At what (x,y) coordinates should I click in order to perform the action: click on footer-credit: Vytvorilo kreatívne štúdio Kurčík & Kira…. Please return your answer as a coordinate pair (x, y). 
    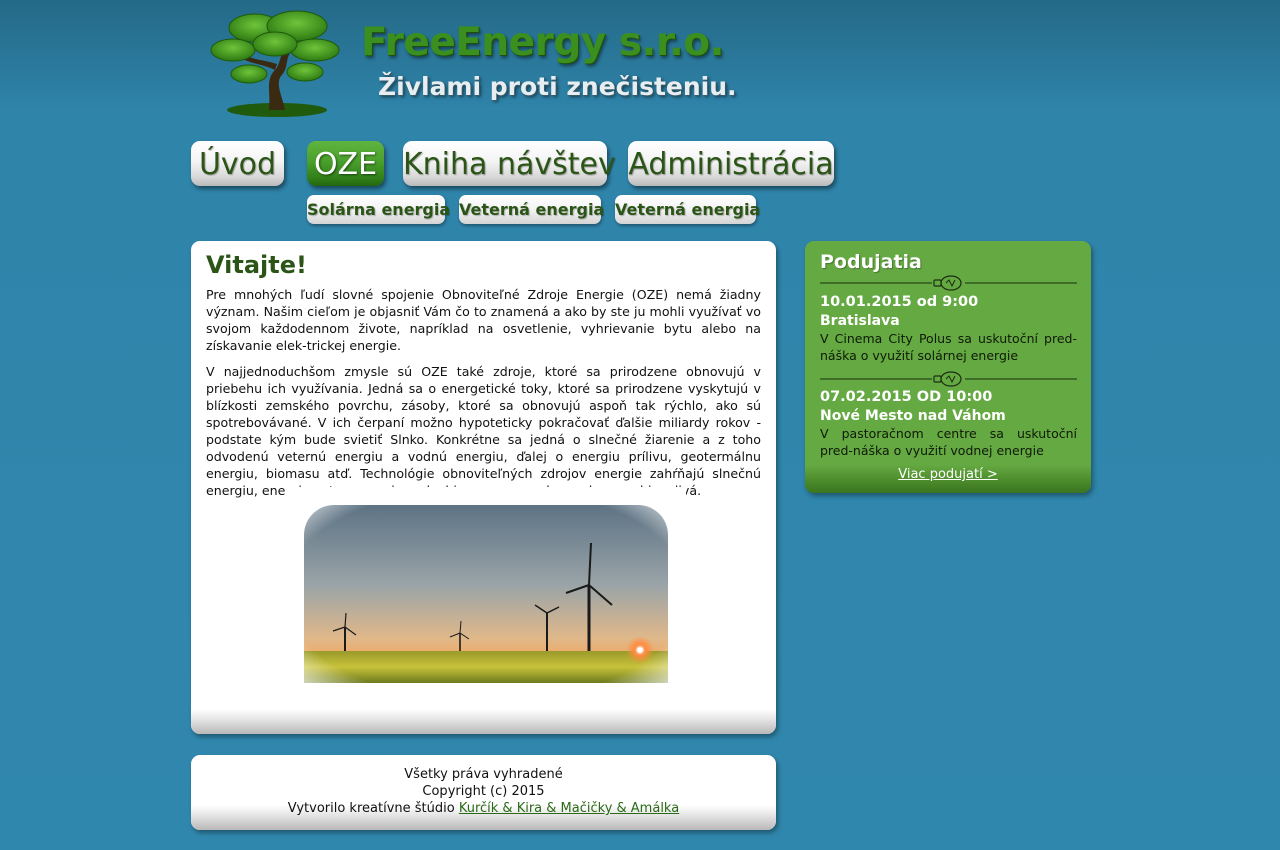
    Looking at the image, I should click on (483, 808).